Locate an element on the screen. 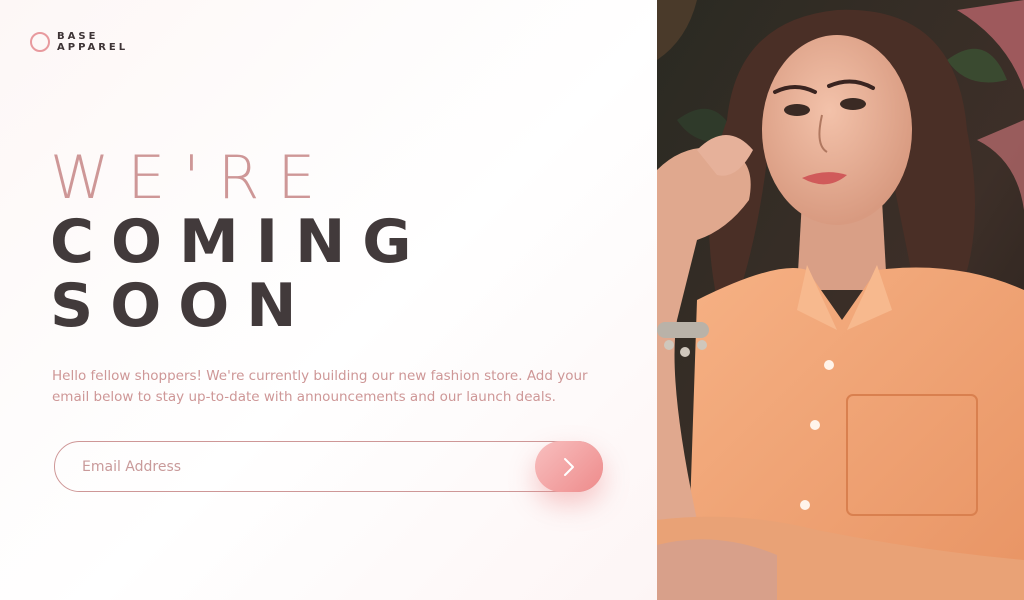  logo: BASE APPAREL is located at coordinates (79, 42).